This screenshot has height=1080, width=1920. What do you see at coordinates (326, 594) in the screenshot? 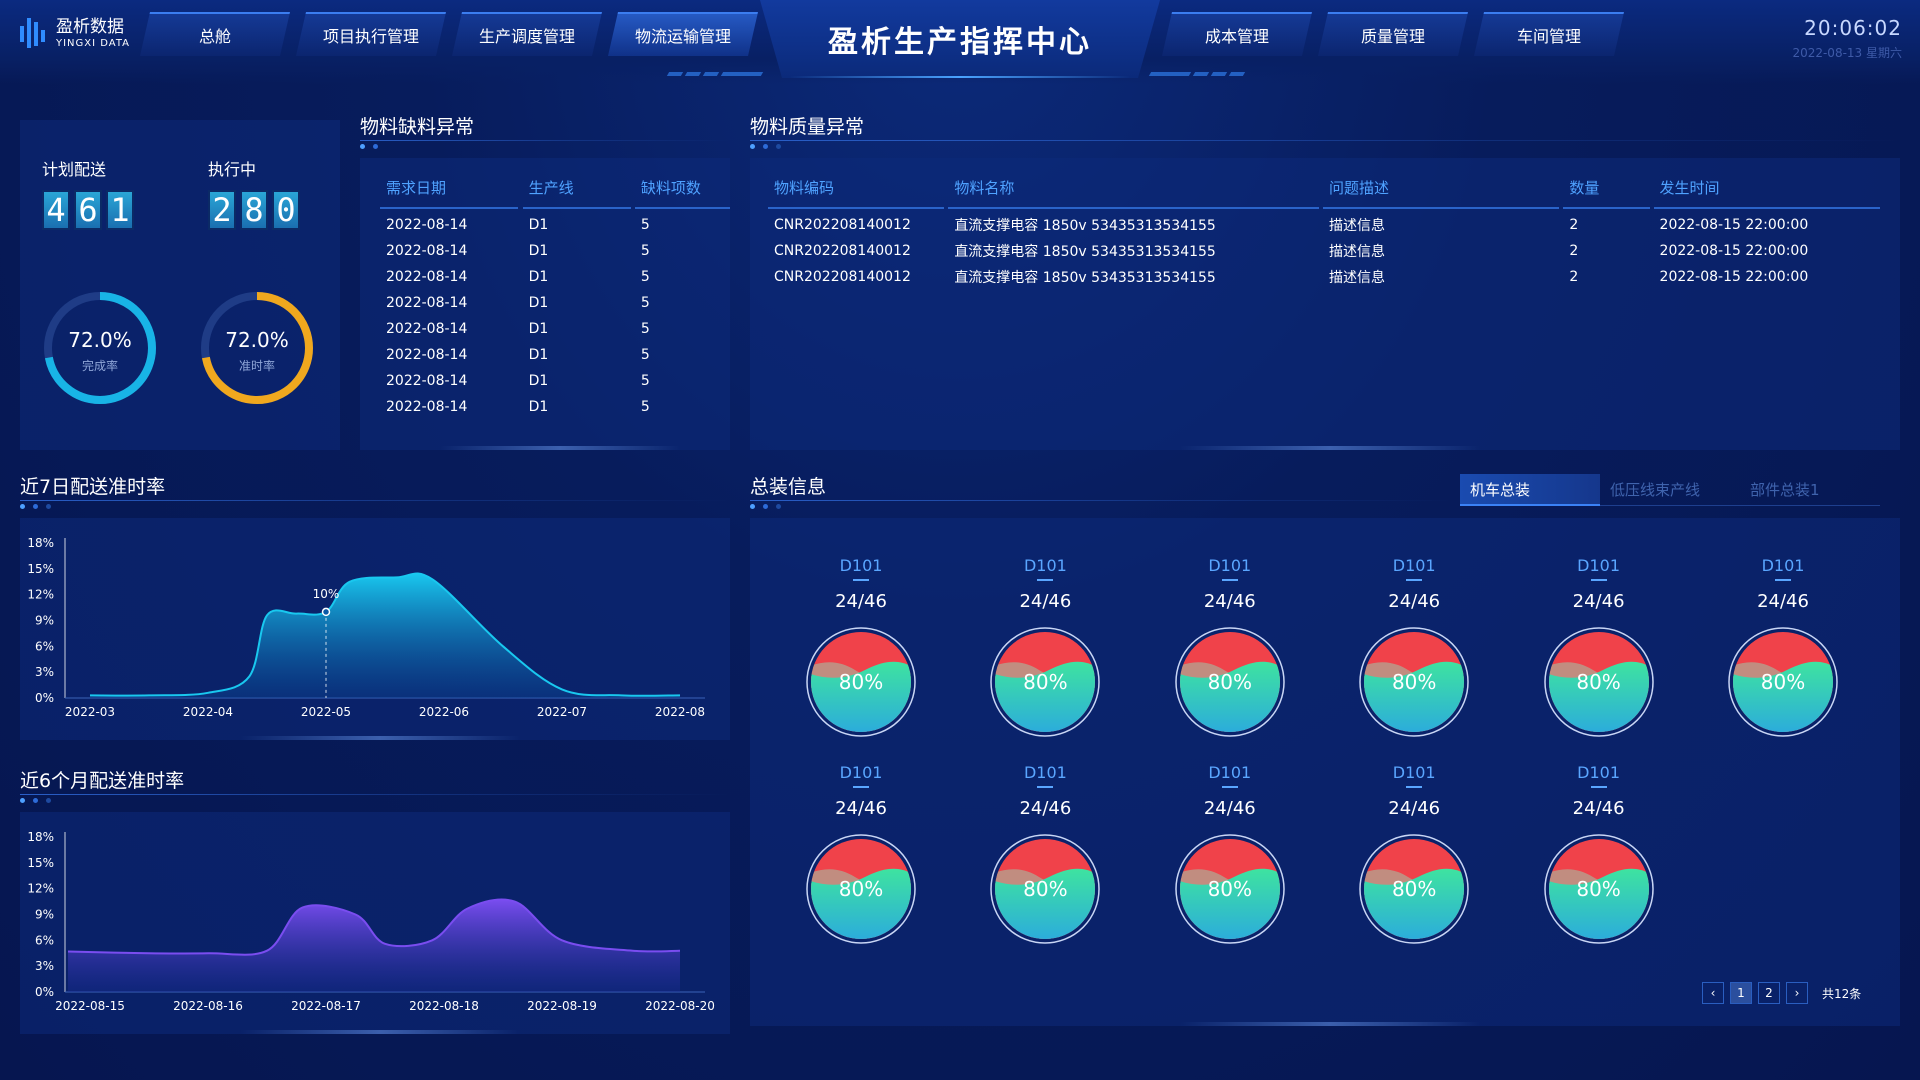
I see `annotation-label: 10%` at bounding box center [326, 594].